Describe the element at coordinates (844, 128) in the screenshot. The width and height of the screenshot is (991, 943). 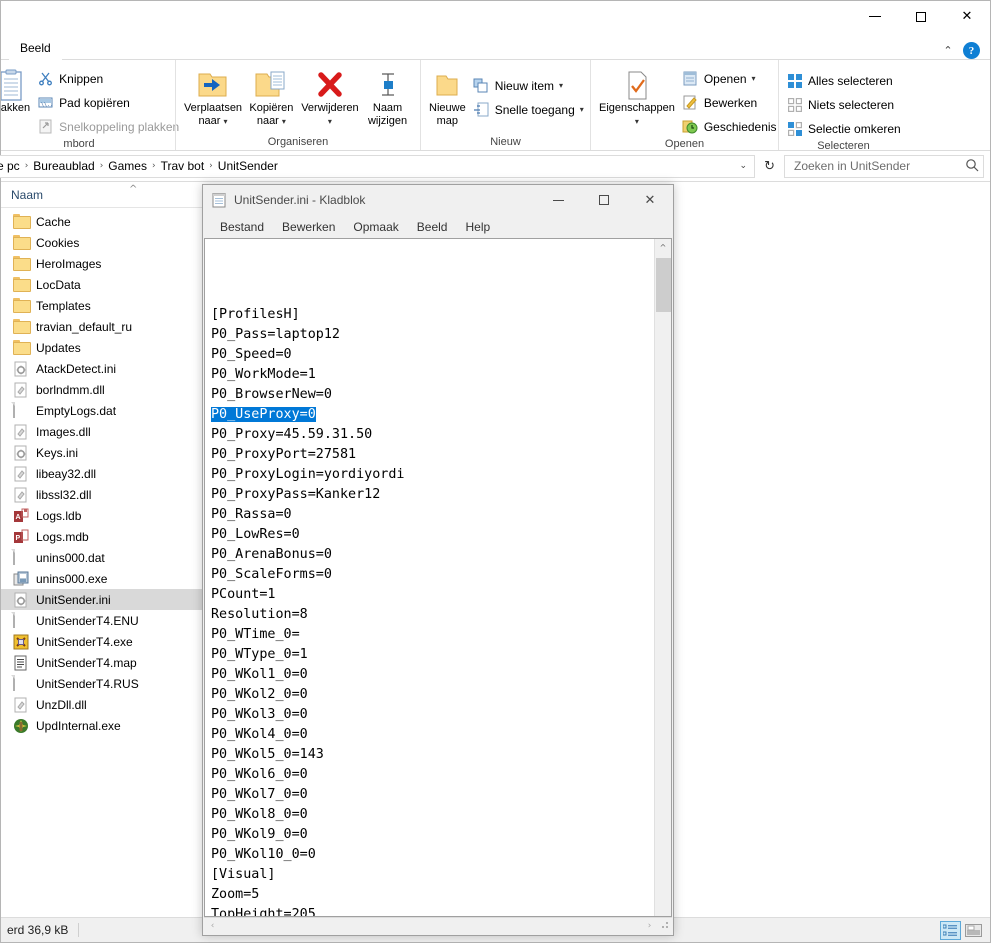
I see `invert-selection-button: Selectie omkeren` at that location.